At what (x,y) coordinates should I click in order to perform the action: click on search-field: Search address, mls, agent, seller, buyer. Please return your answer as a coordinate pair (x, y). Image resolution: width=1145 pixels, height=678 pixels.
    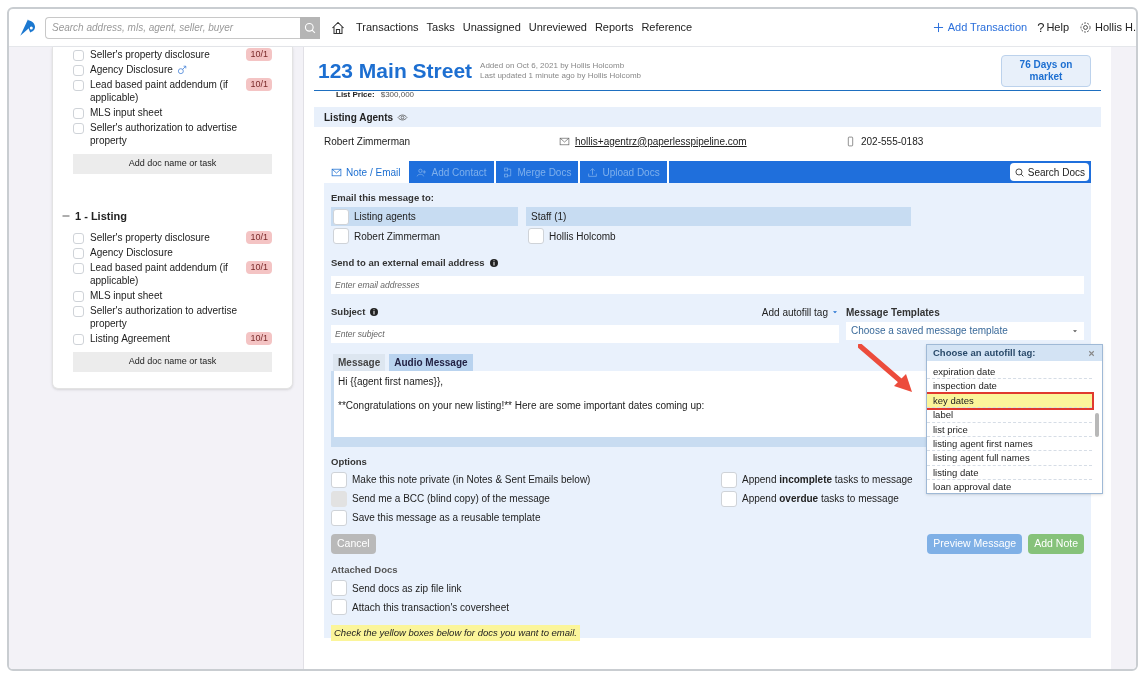
    Looking at the image, I should click on (172, 27).